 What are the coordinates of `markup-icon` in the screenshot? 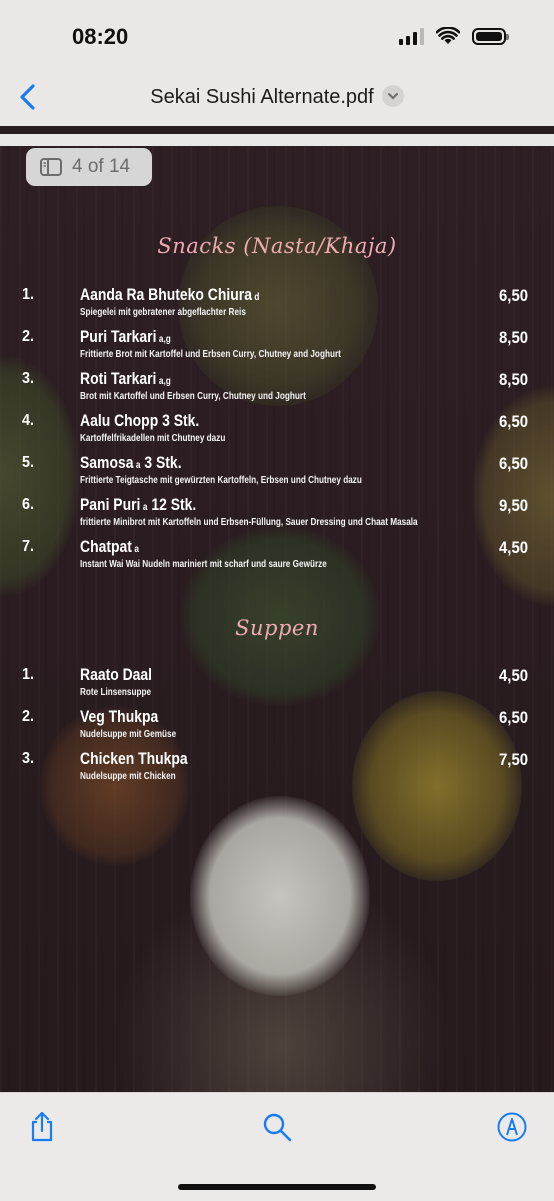 It's located at (512, 1127).